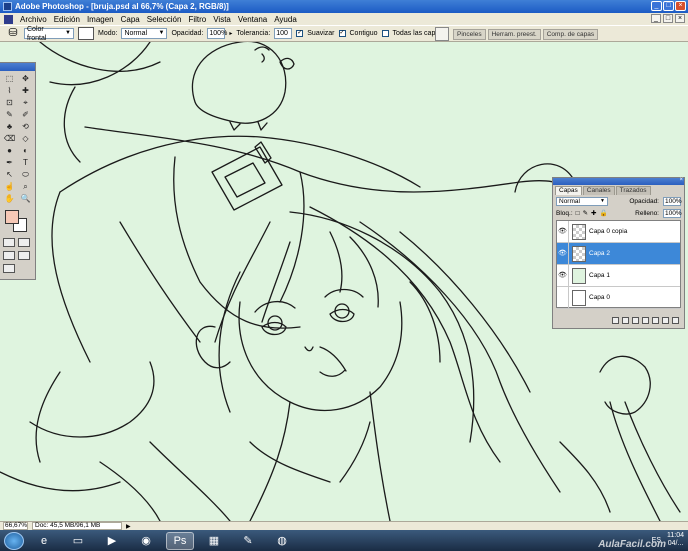 This screenshot has width=688, height=551. I want to click on layer-row: 👁 Capa 1, so click(618, 275).